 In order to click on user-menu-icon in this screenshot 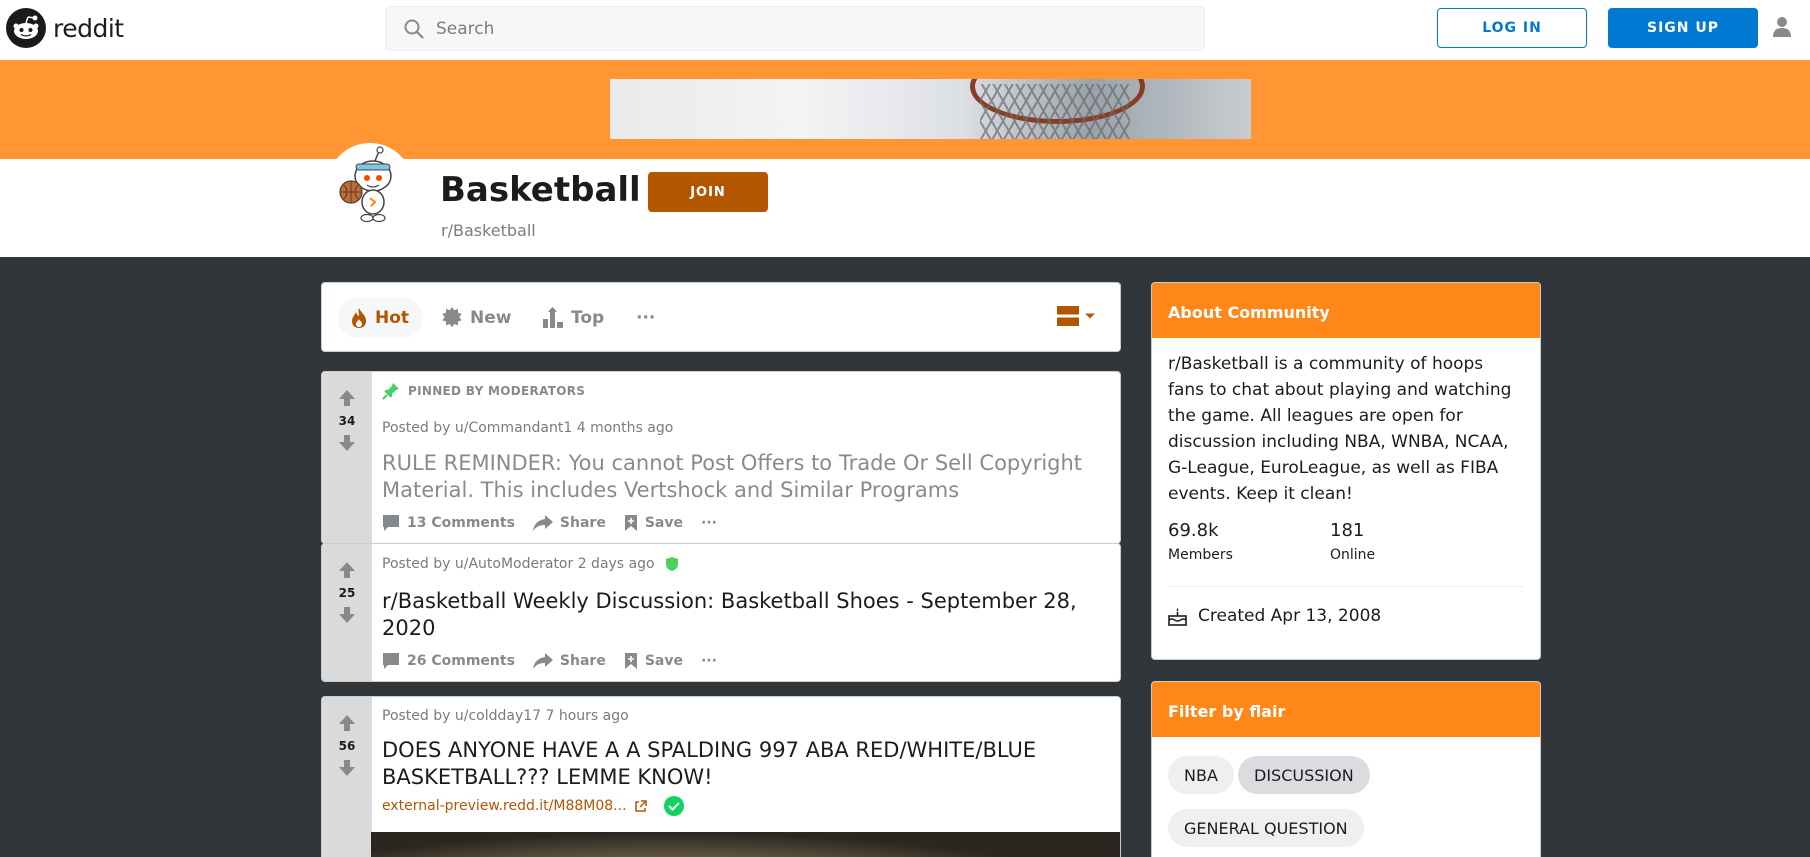, I will do `click(1782, 29)`.